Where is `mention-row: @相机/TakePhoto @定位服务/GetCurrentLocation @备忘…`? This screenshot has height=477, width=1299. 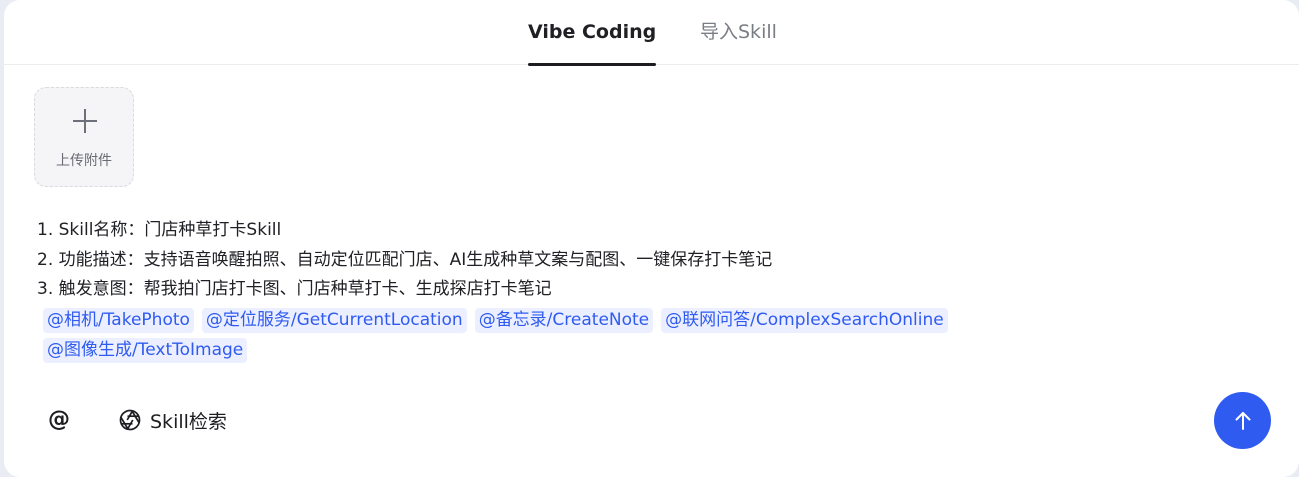 mention-row: @相机/TakePhoto @定位服务/GetCurrentLocation @备忘… is located at coordinates (593, 321).